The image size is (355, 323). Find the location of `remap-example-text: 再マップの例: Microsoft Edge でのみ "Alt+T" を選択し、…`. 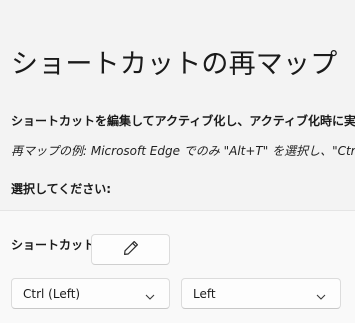

remap-example-text: 再マップの例: Microsoft Edge でのみ "Alt+T" を選択し、… is located at coordinates (183, 151).